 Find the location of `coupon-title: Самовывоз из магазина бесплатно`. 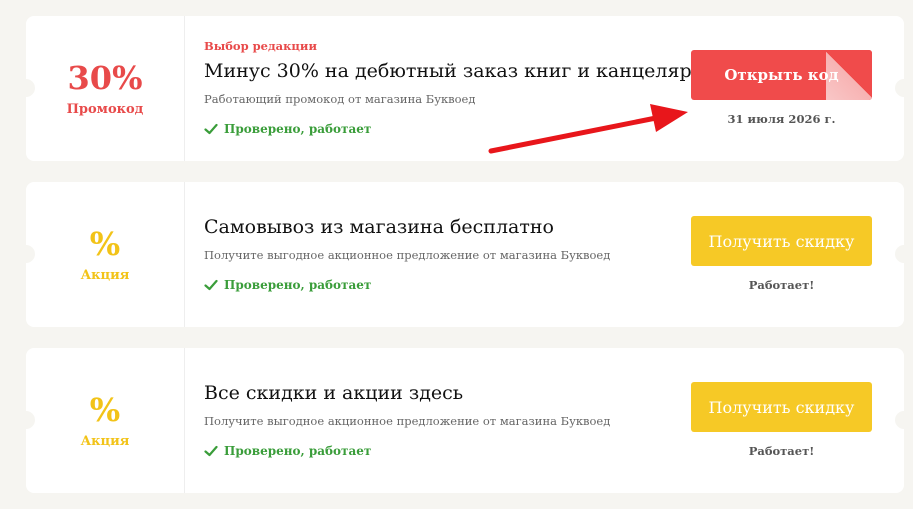

coupon-title: Самовывоз из магазина бесплатно is located at coordinates (379, 227).